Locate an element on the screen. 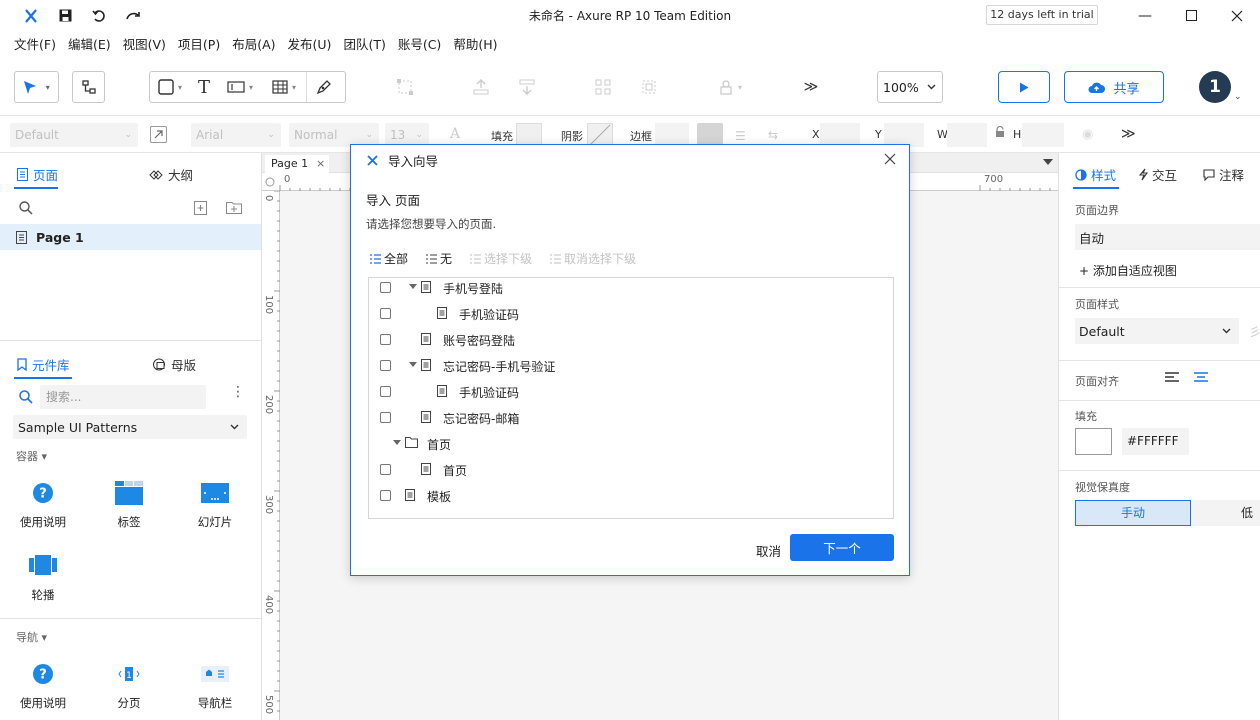 The image size is (1260, 720). style-edit-icon is located at coordinates (158, 134).